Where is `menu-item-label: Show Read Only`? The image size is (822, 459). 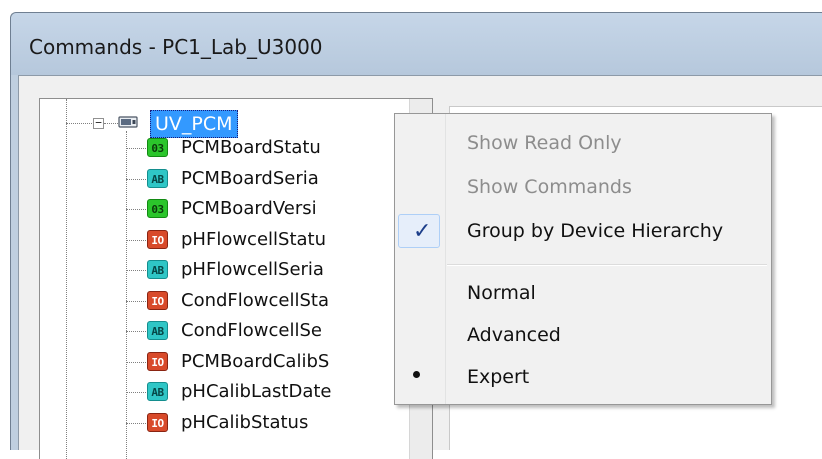
menu-item-label: Show Read Only is located at coordinates (544, 143).